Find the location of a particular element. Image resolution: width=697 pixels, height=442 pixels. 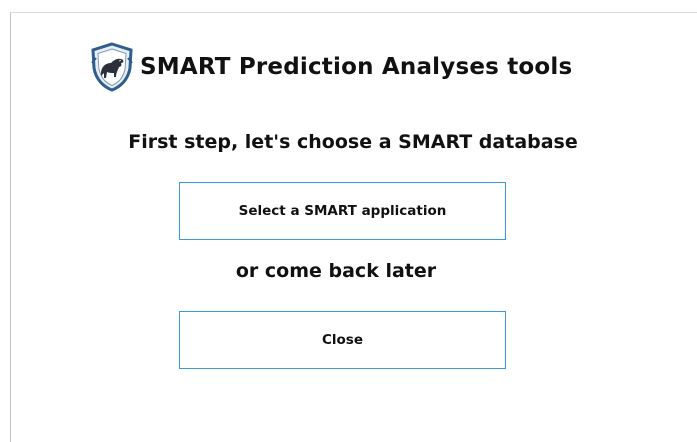

header: SMART Prediction Analyses tools is located at coordinates (331, 67).